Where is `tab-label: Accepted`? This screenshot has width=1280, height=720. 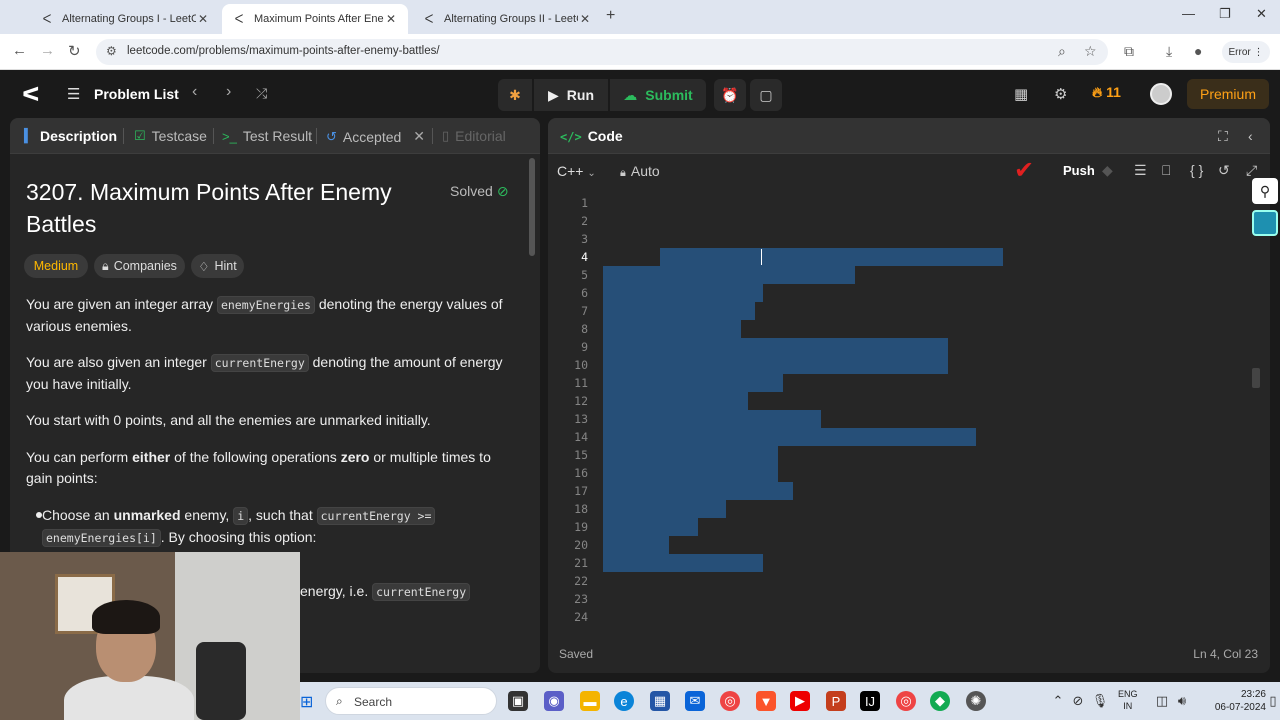 tab-label: Accepted is located at coordinates (372, 136).